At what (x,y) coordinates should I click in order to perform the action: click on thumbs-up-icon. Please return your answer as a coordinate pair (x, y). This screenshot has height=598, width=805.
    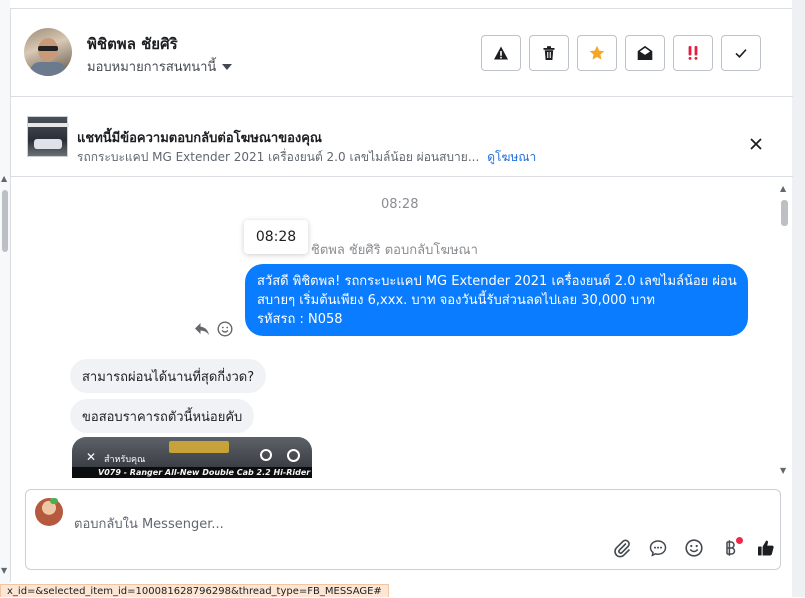
    Looking at the image, I should click on (766, 548).